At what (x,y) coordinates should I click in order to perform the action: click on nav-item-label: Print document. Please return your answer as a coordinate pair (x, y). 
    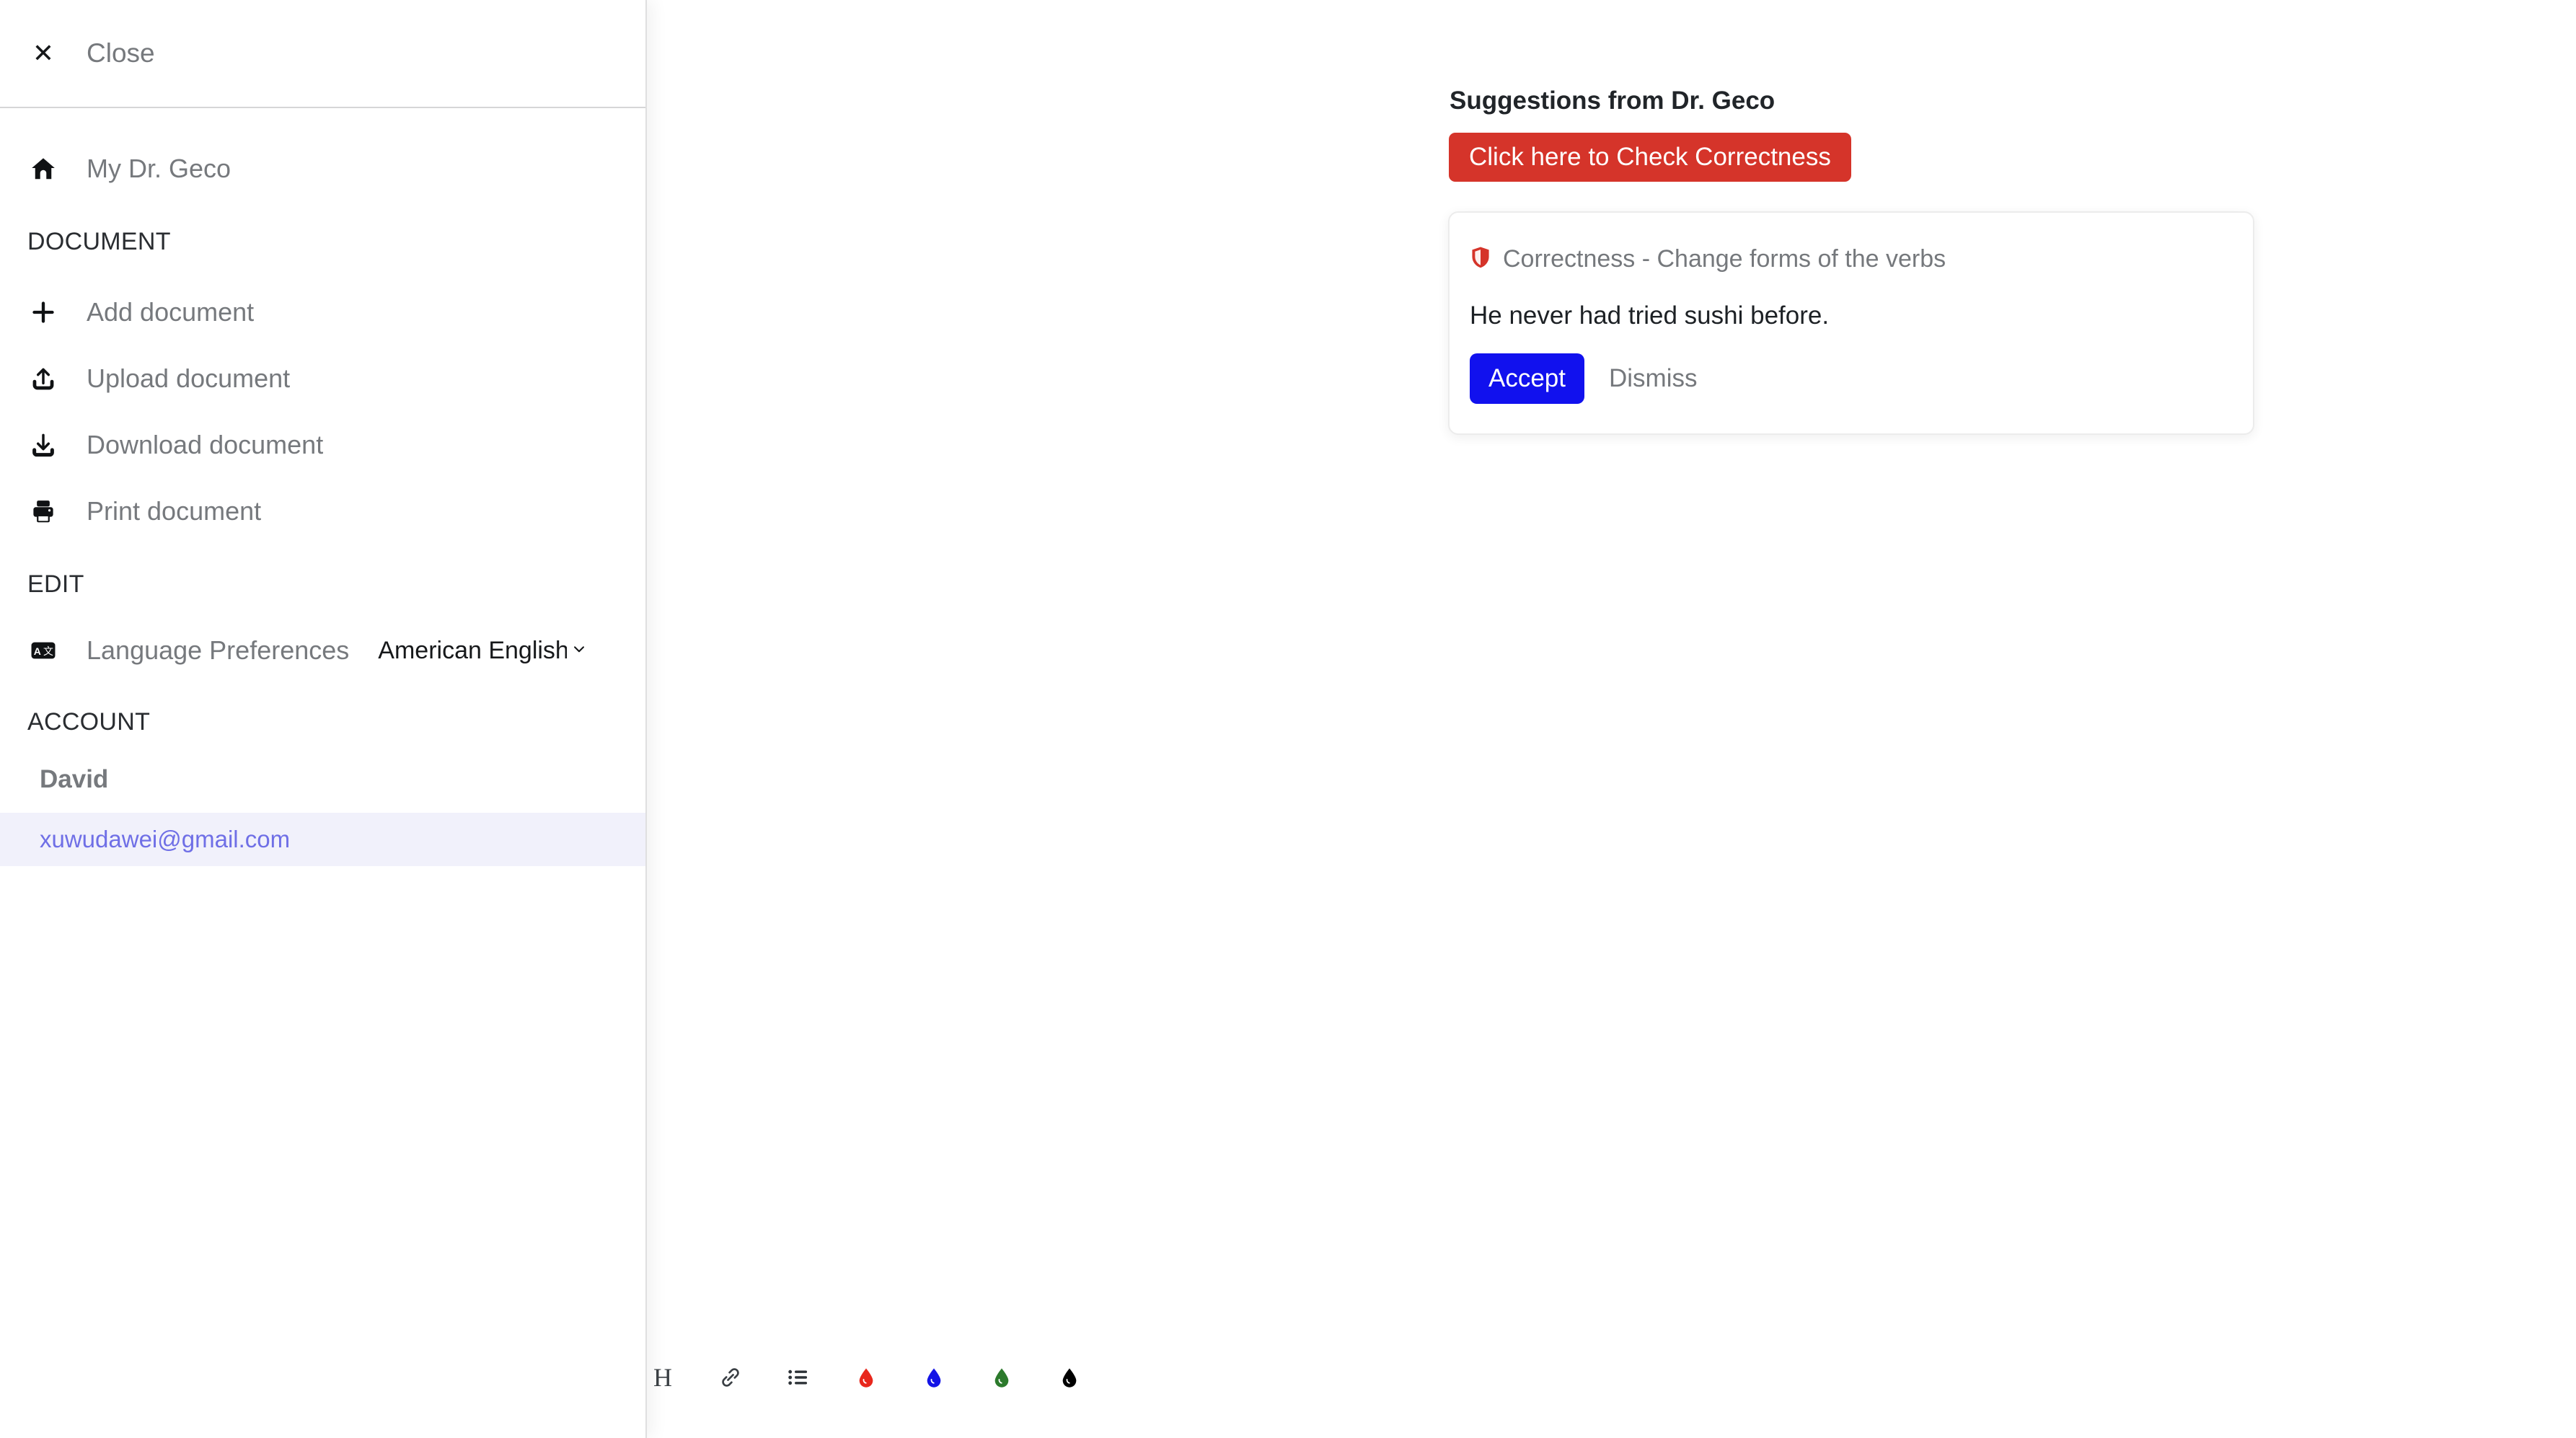
    Looking at the image, I should click on (174, 511).